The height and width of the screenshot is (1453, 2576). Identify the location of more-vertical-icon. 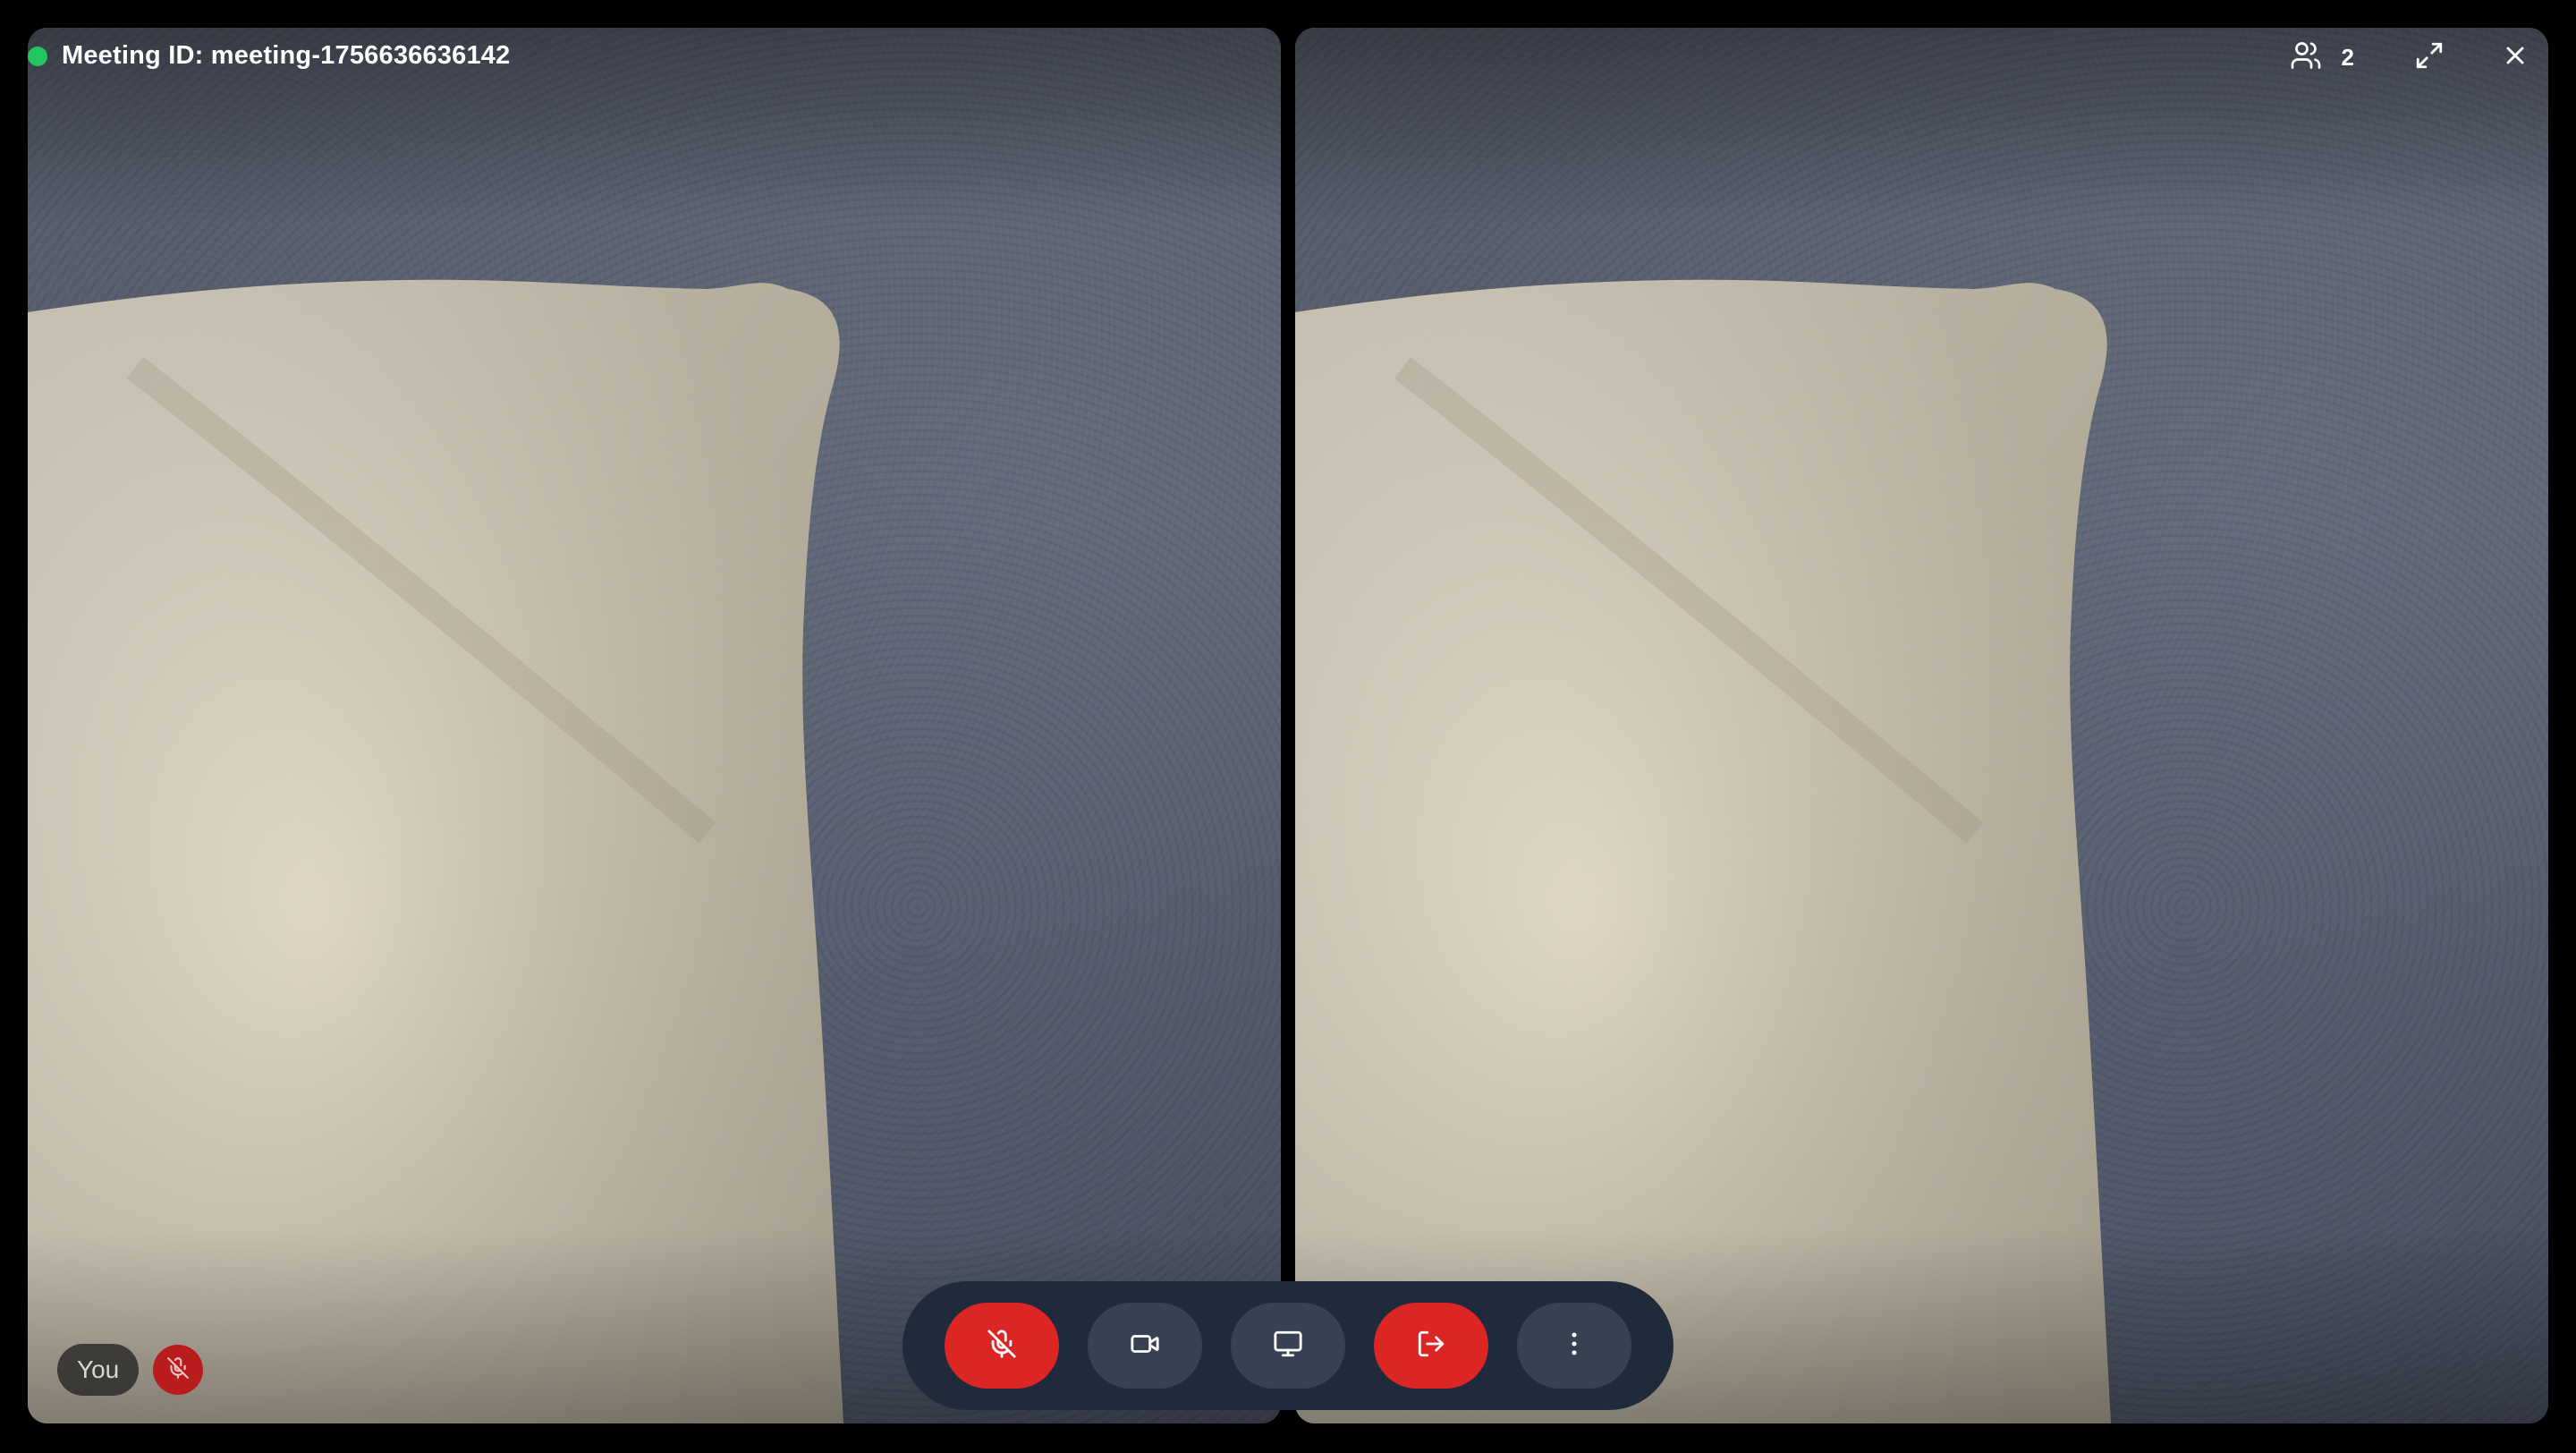
(1574, 1346).